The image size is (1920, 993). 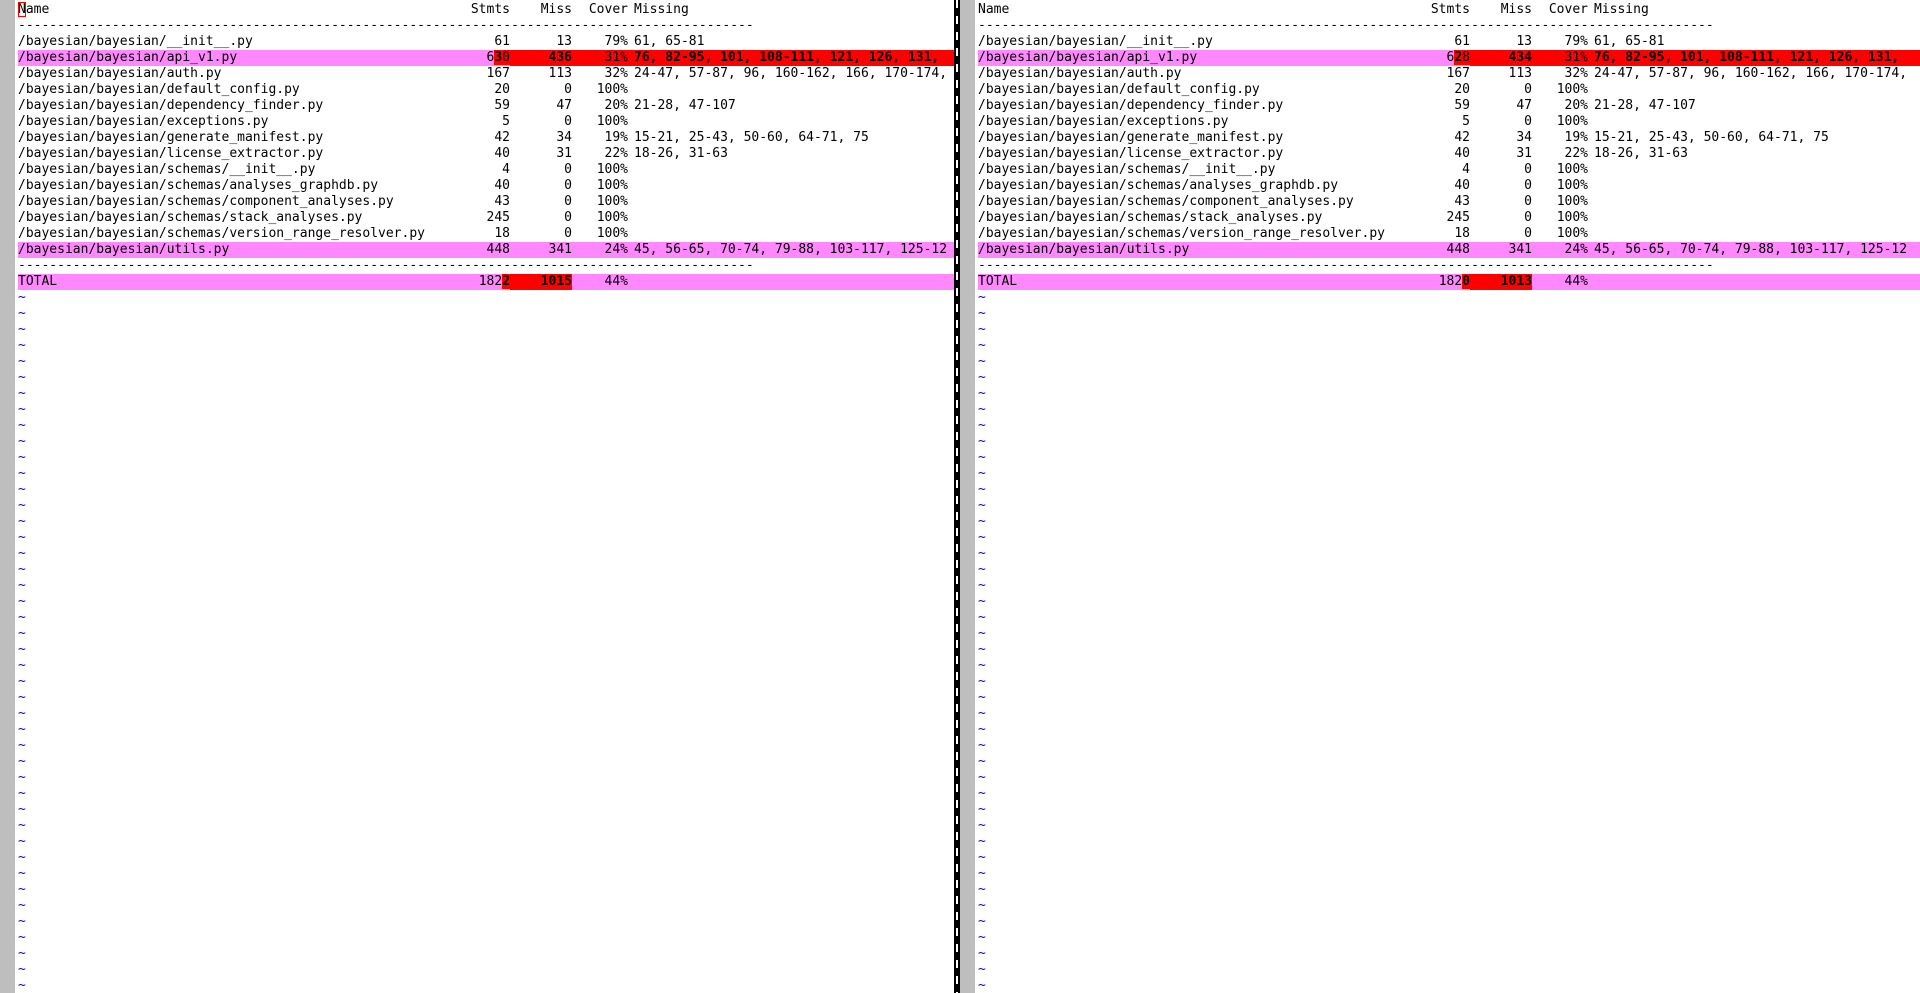 What do you see at coordinates (541, 58) in the screenshot?
I see `diff-text: 436` at bounding box center [541, 58].